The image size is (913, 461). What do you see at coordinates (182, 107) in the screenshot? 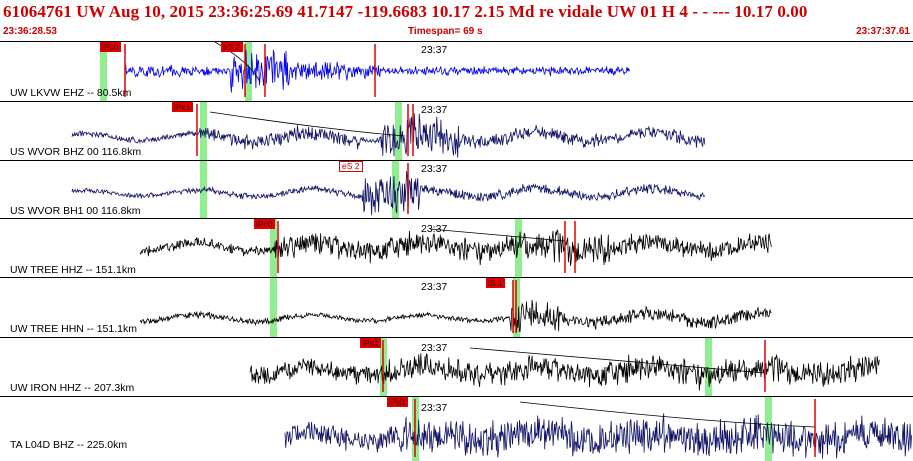
I see `phase-pick-label: iPc1` at bounding box center [182, 107].